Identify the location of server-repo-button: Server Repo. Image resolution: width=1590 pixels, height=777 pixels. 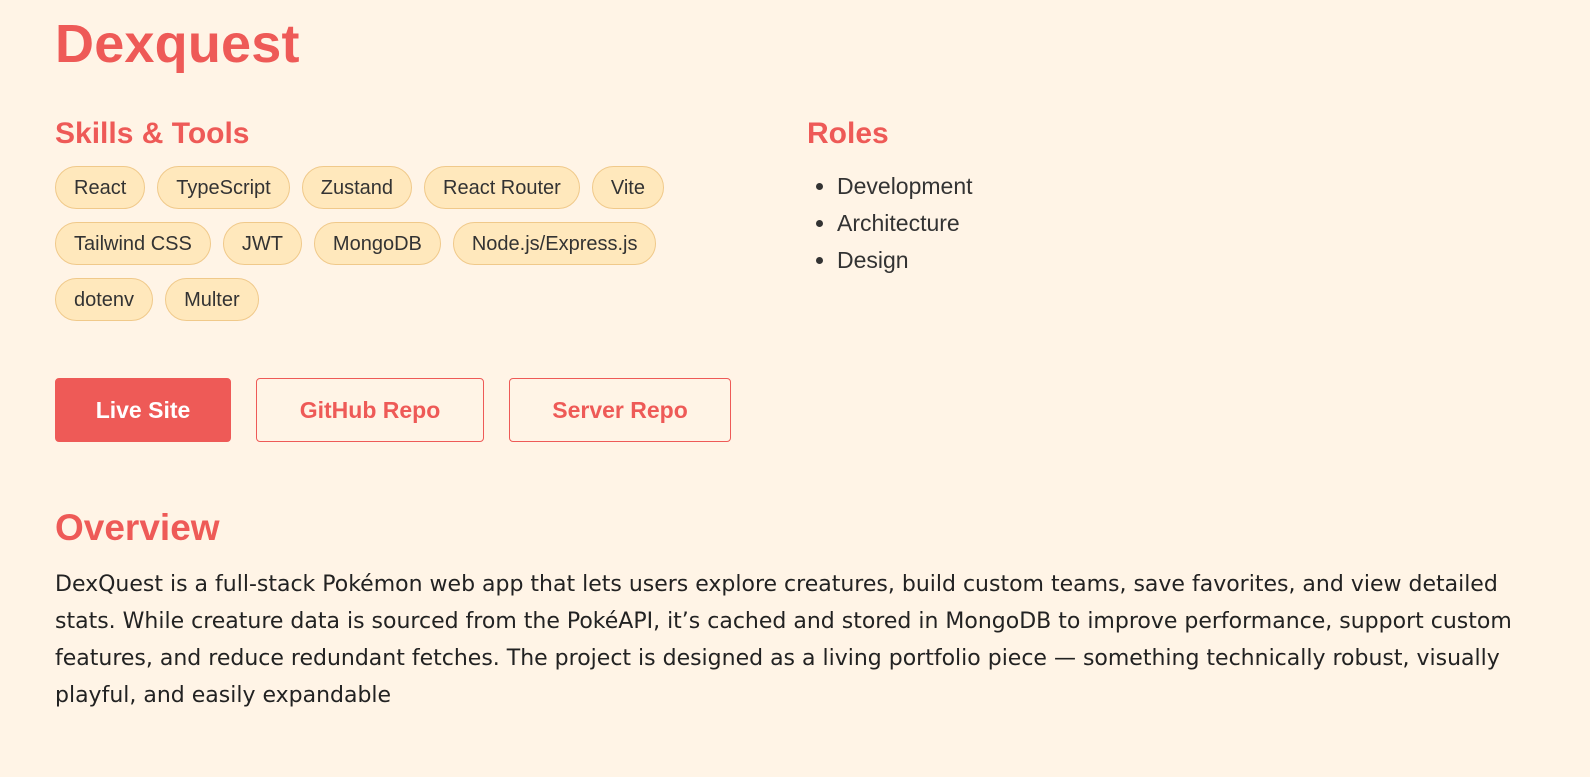
(620, 410).